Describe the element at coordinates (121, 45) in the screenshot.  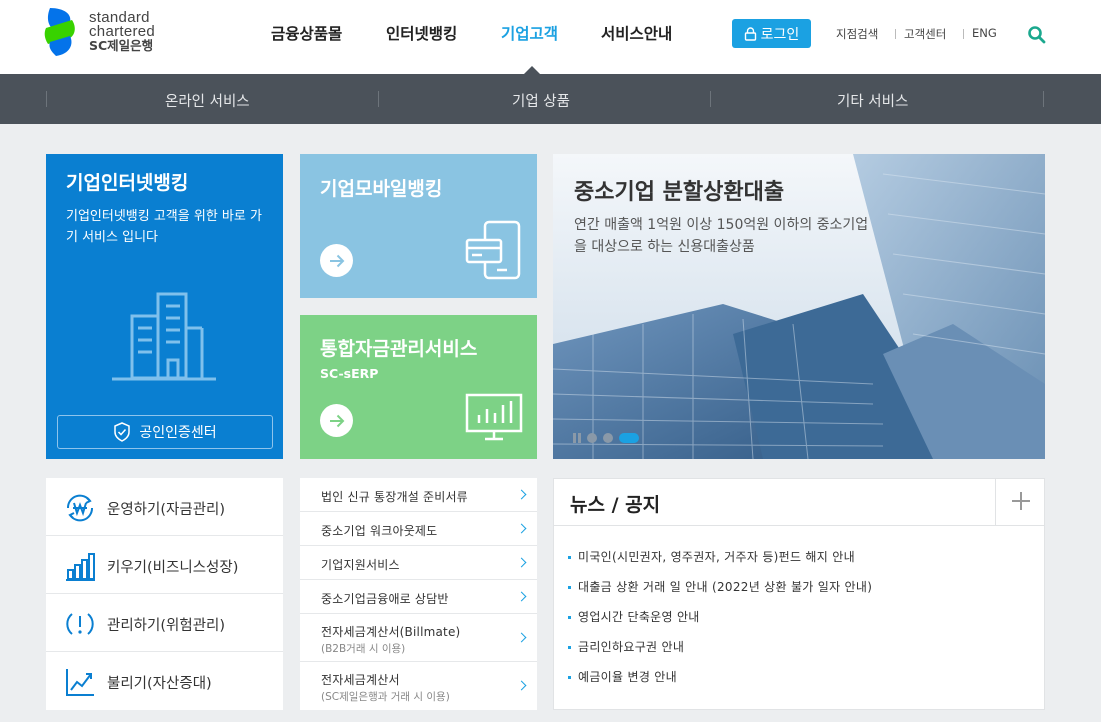
I see `logo-line3: SC제일은행` at that location.